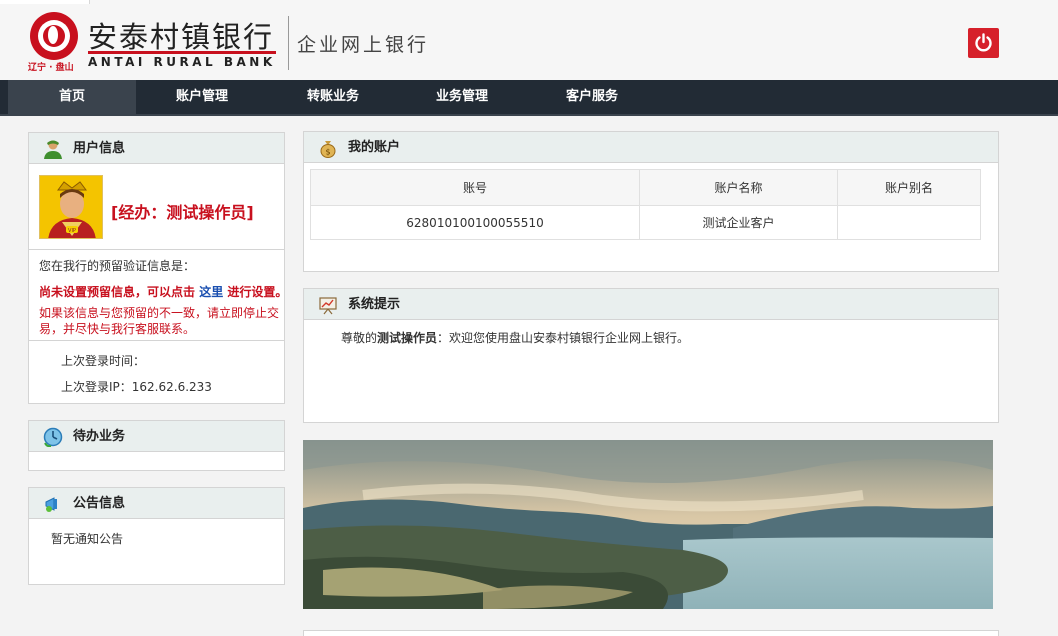 The height and width of the screenshot is (636, 1058). I want to click on welcome-message: 尊敬的测试操作员：欢迎您使用盘山安泰村镇银行企业网上银行。, so click(515, 337).